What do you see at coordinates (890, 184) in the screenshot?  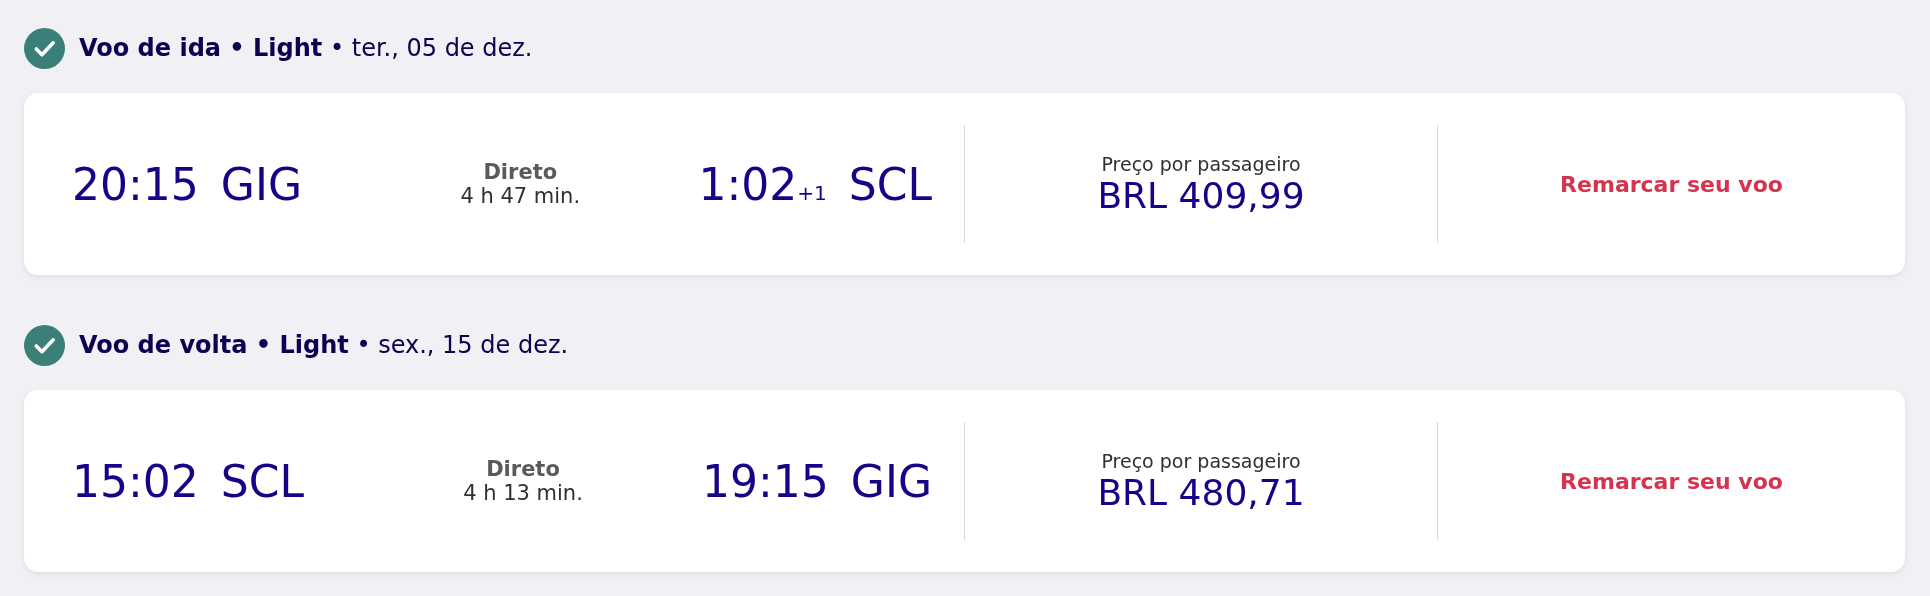 I see `arrival-airport: SCL` at bounding box center [890, 184].